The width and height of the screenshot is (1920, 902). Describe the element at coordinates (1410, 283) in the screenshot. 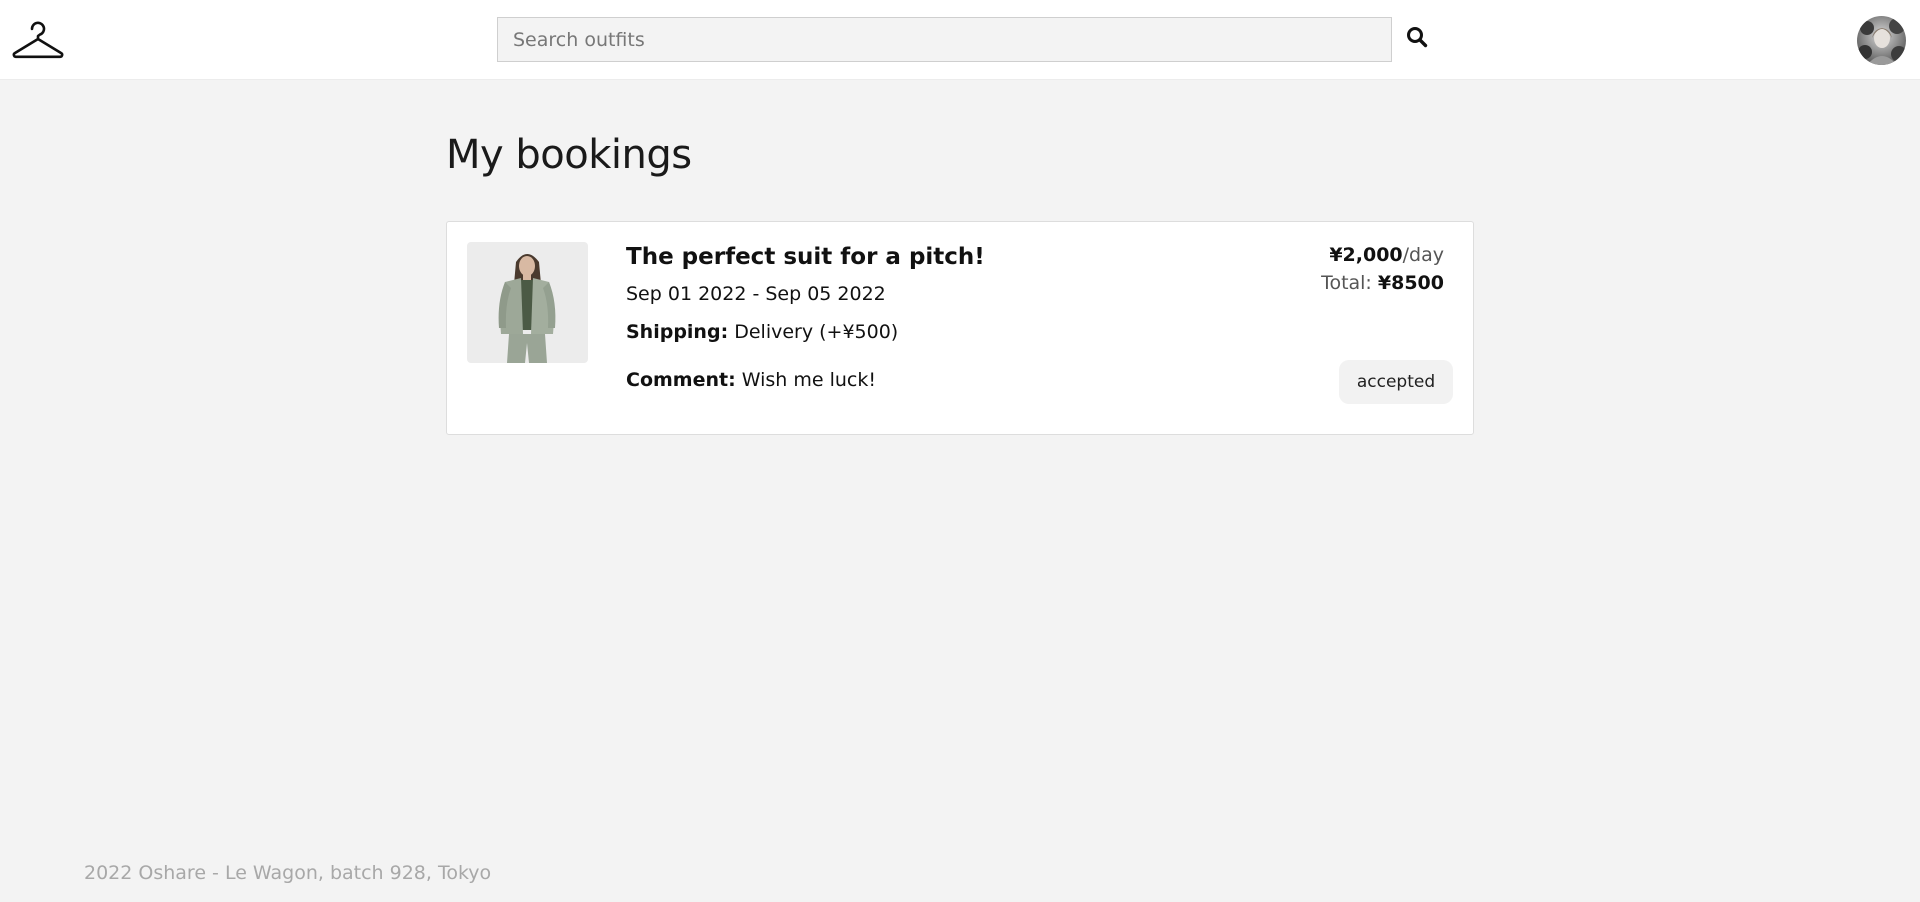

I see `total-value: ¥8500` at that location.